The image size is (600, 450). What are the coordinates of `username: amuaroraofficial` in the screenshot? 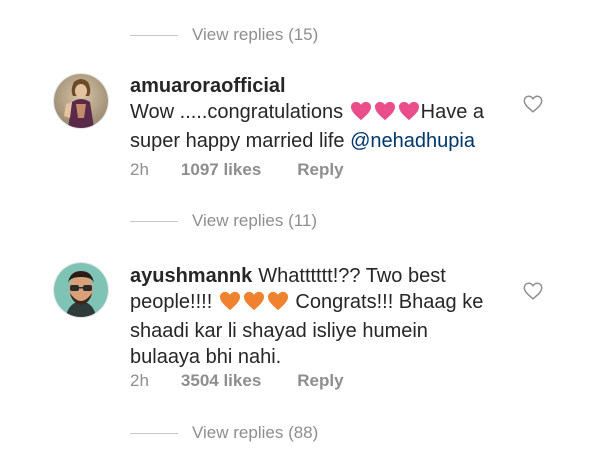 It's located at (208, 86).